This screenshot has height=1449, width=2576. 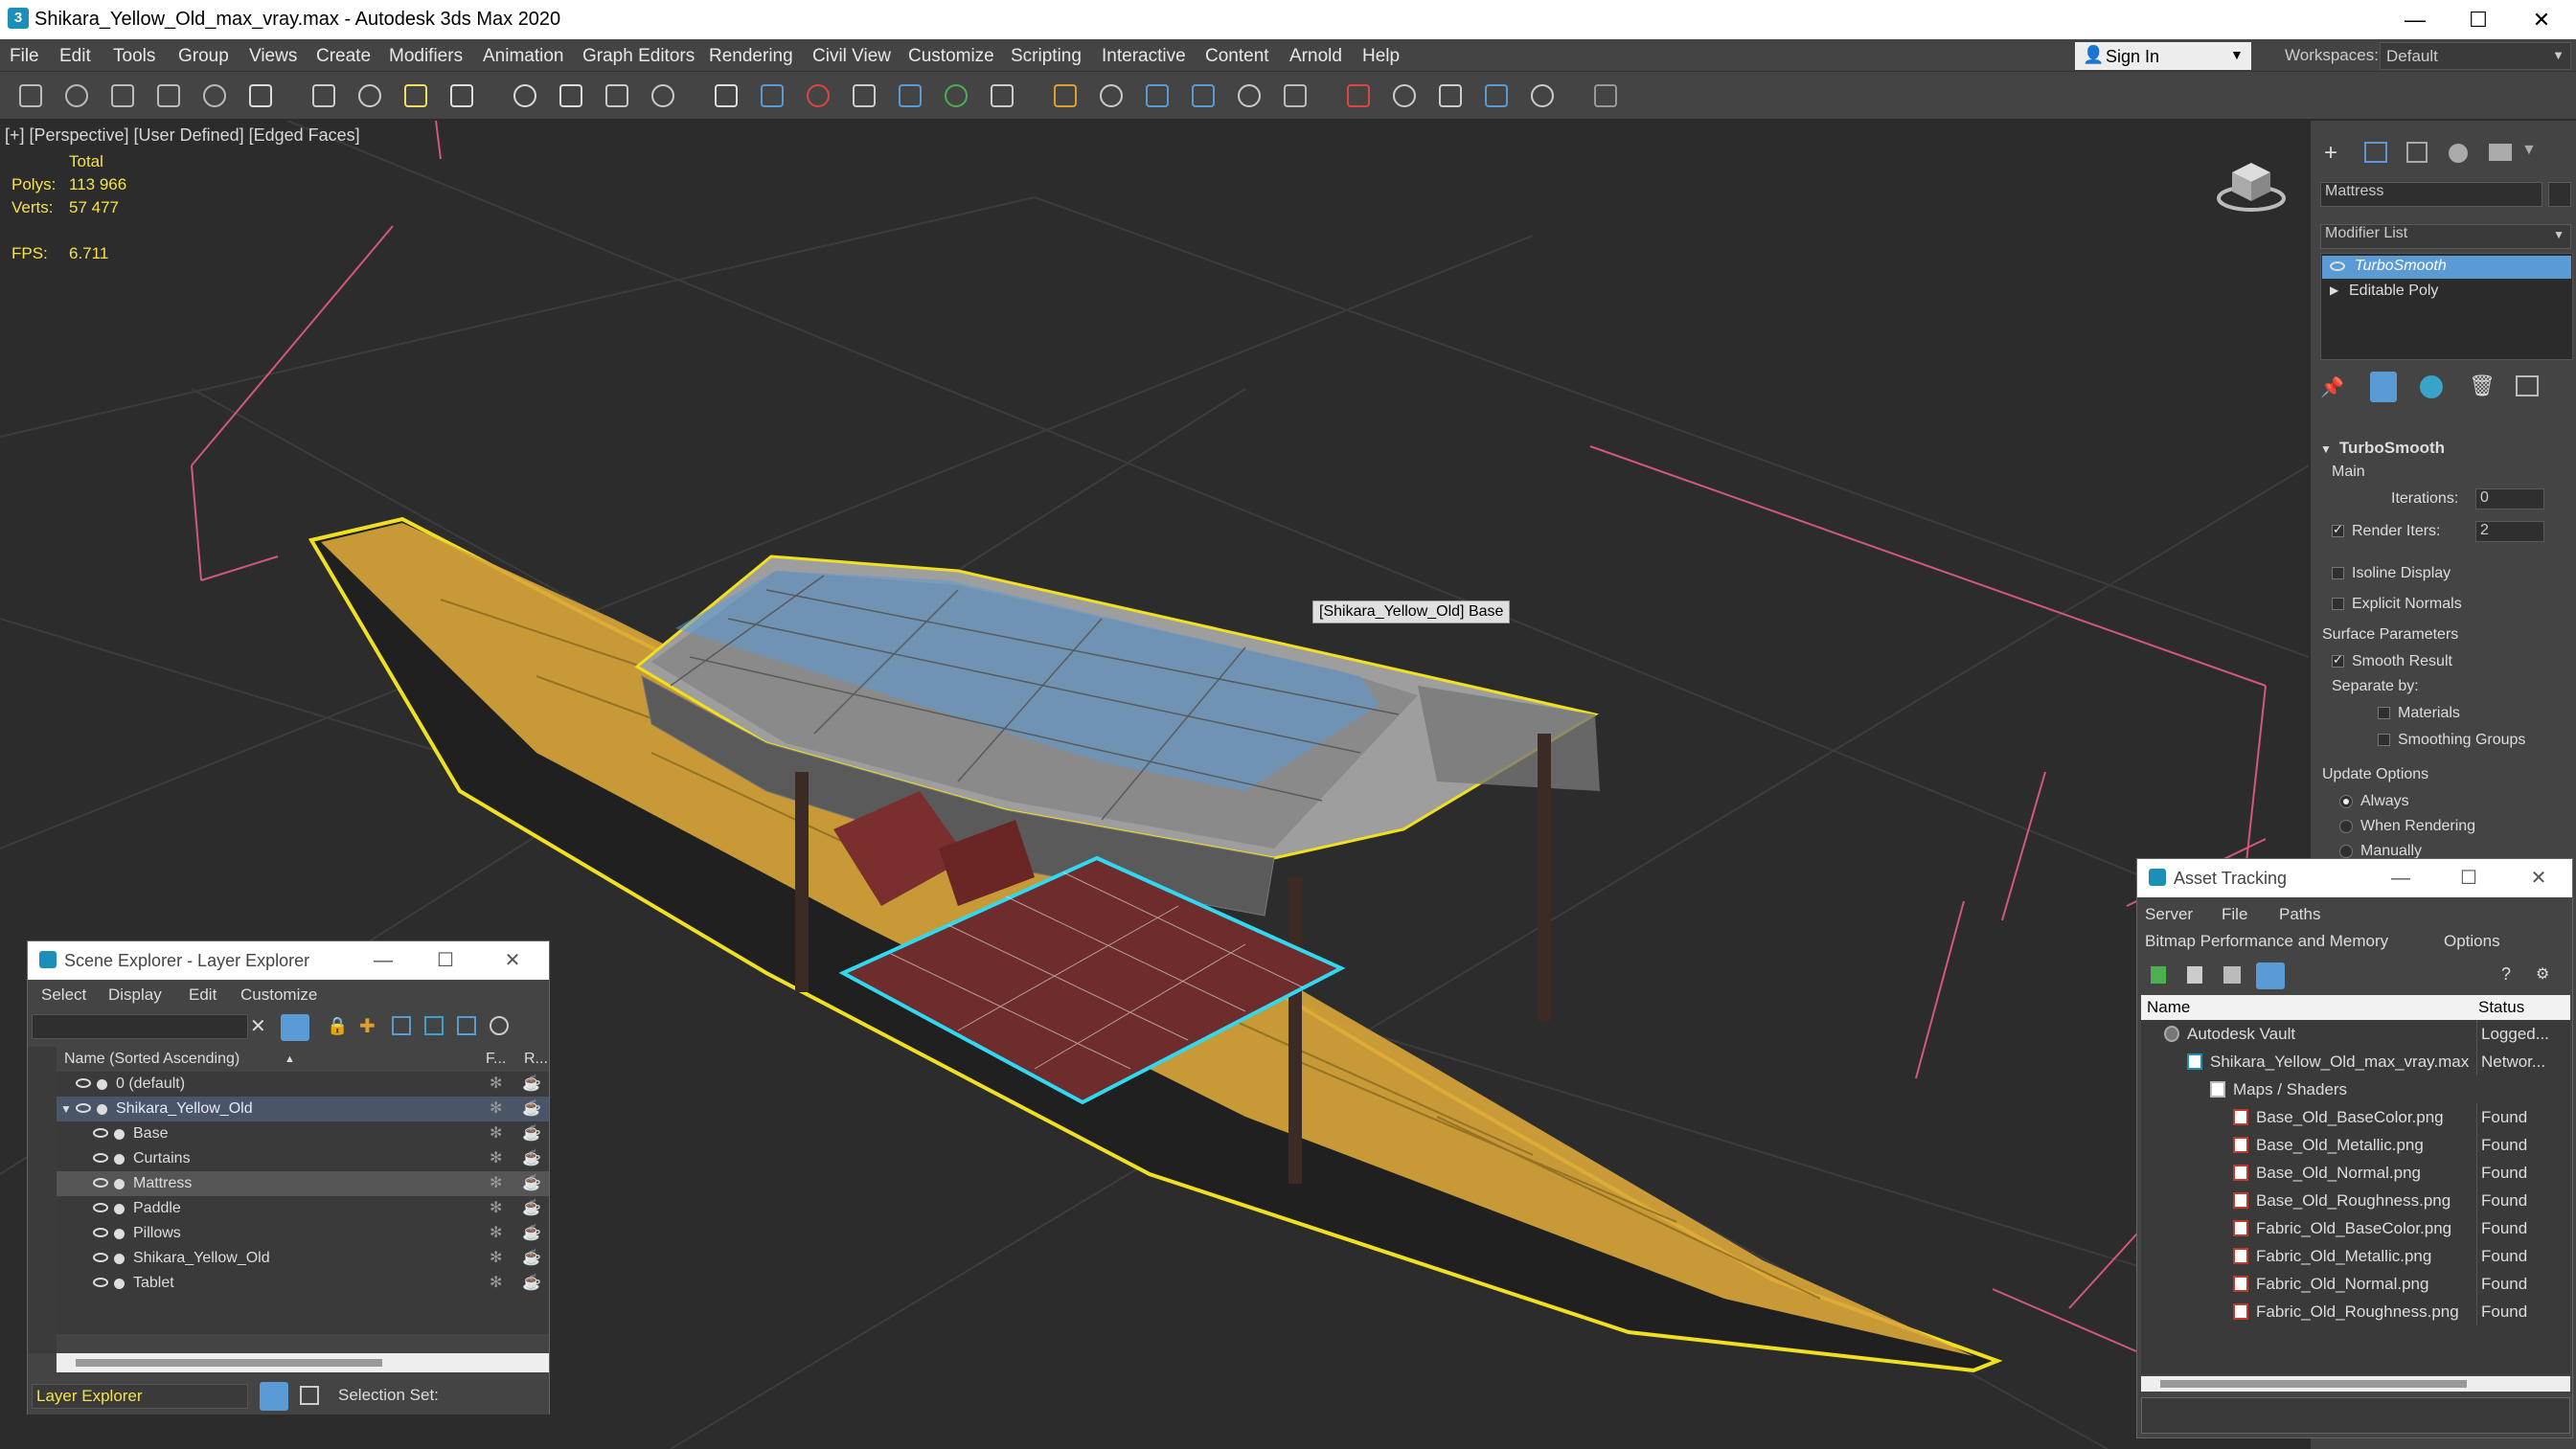 I want to click on update-manually-radio, so click(x=2346, y=851).